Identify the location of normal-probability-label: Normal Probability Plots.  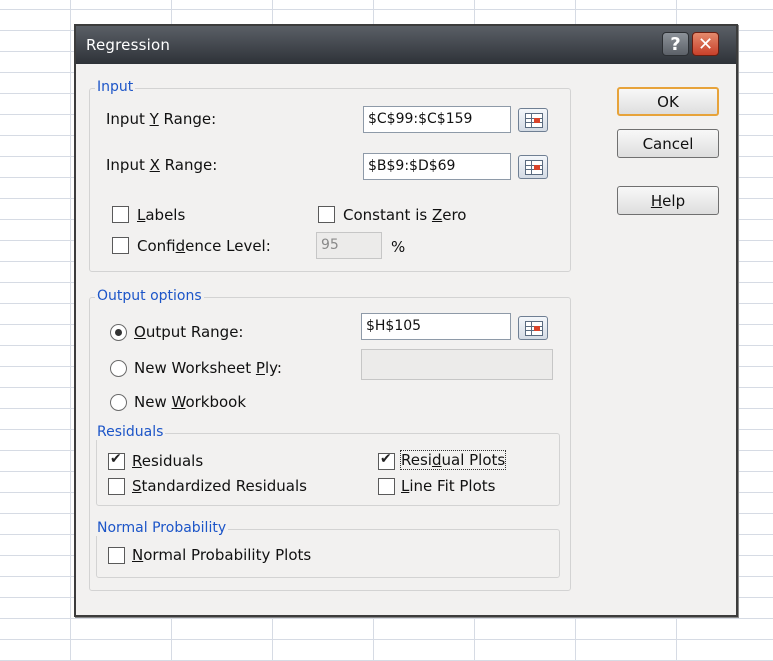
(221, 555).